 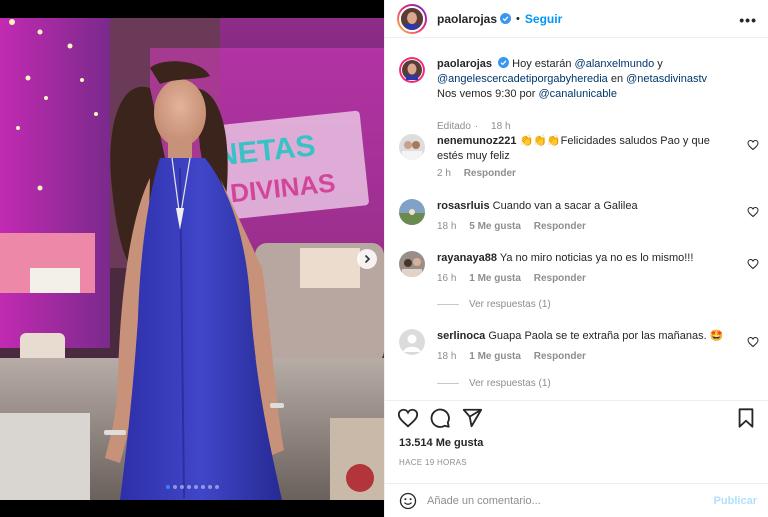 What do you see at coordinates (467, 19) in the screenshot?
I see `author-username: paolarojas` at bounding box center [467, 19].